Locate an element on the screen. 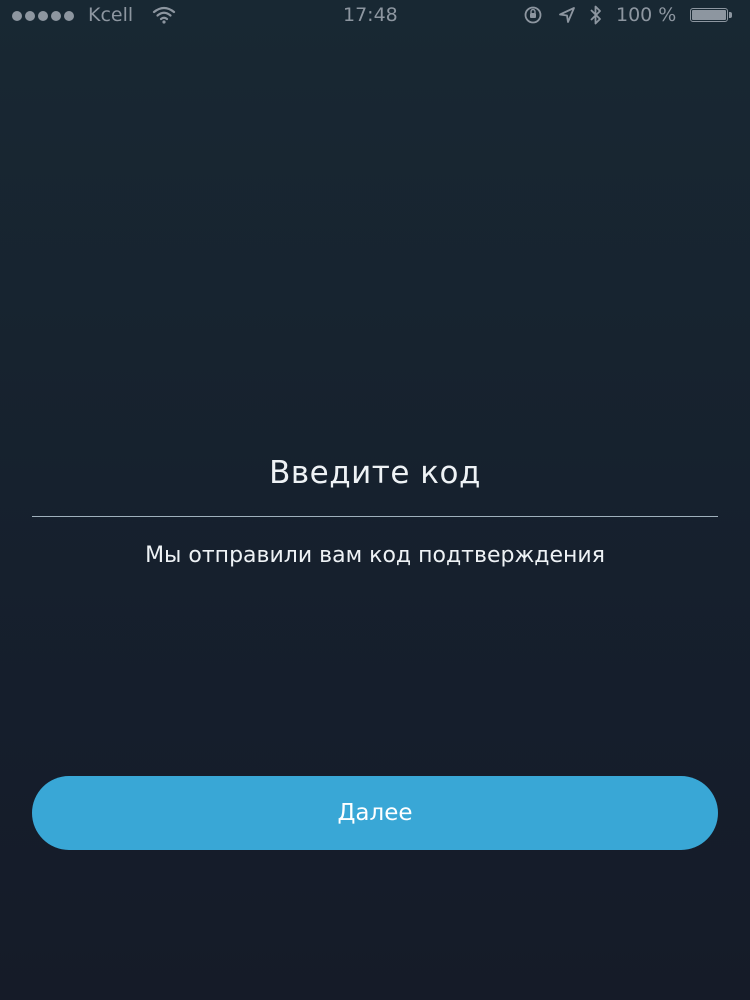  signal-strength-icon is located at coordinates (43, 16).